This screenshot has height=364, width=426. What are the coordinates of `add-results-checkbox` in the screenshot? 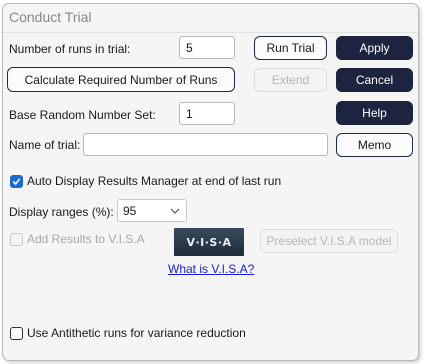 It's located at (16, 239).